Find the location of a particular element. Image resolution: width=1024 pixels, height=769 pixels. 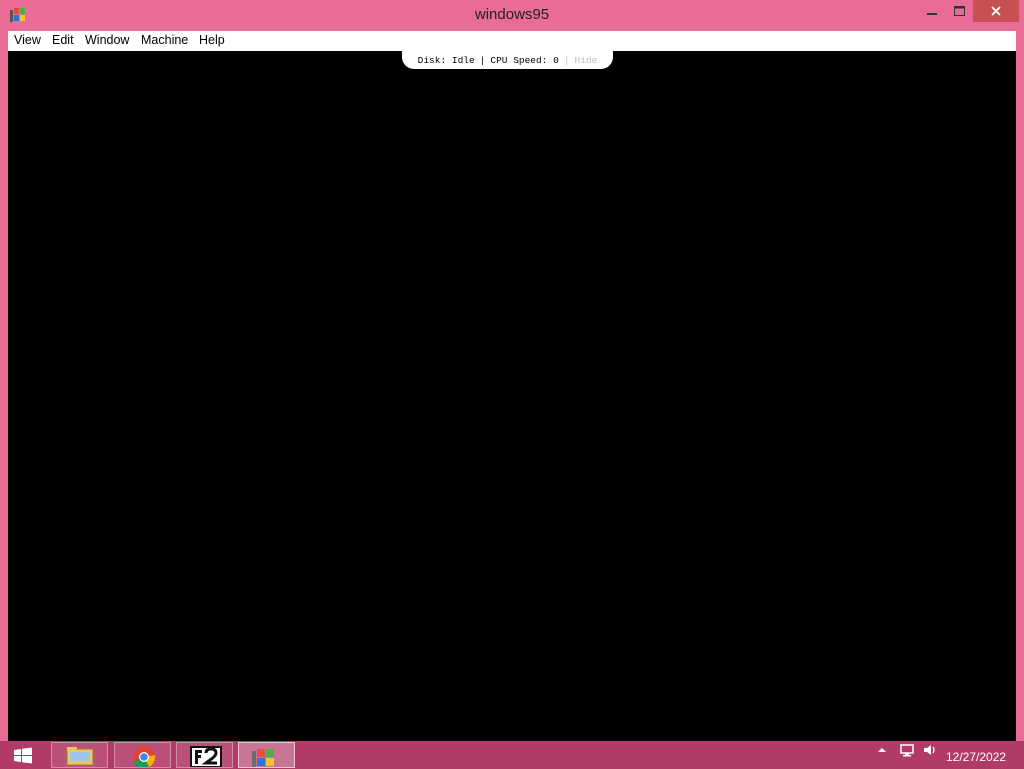

windows-start-icon is located at coordinates (23, 755).